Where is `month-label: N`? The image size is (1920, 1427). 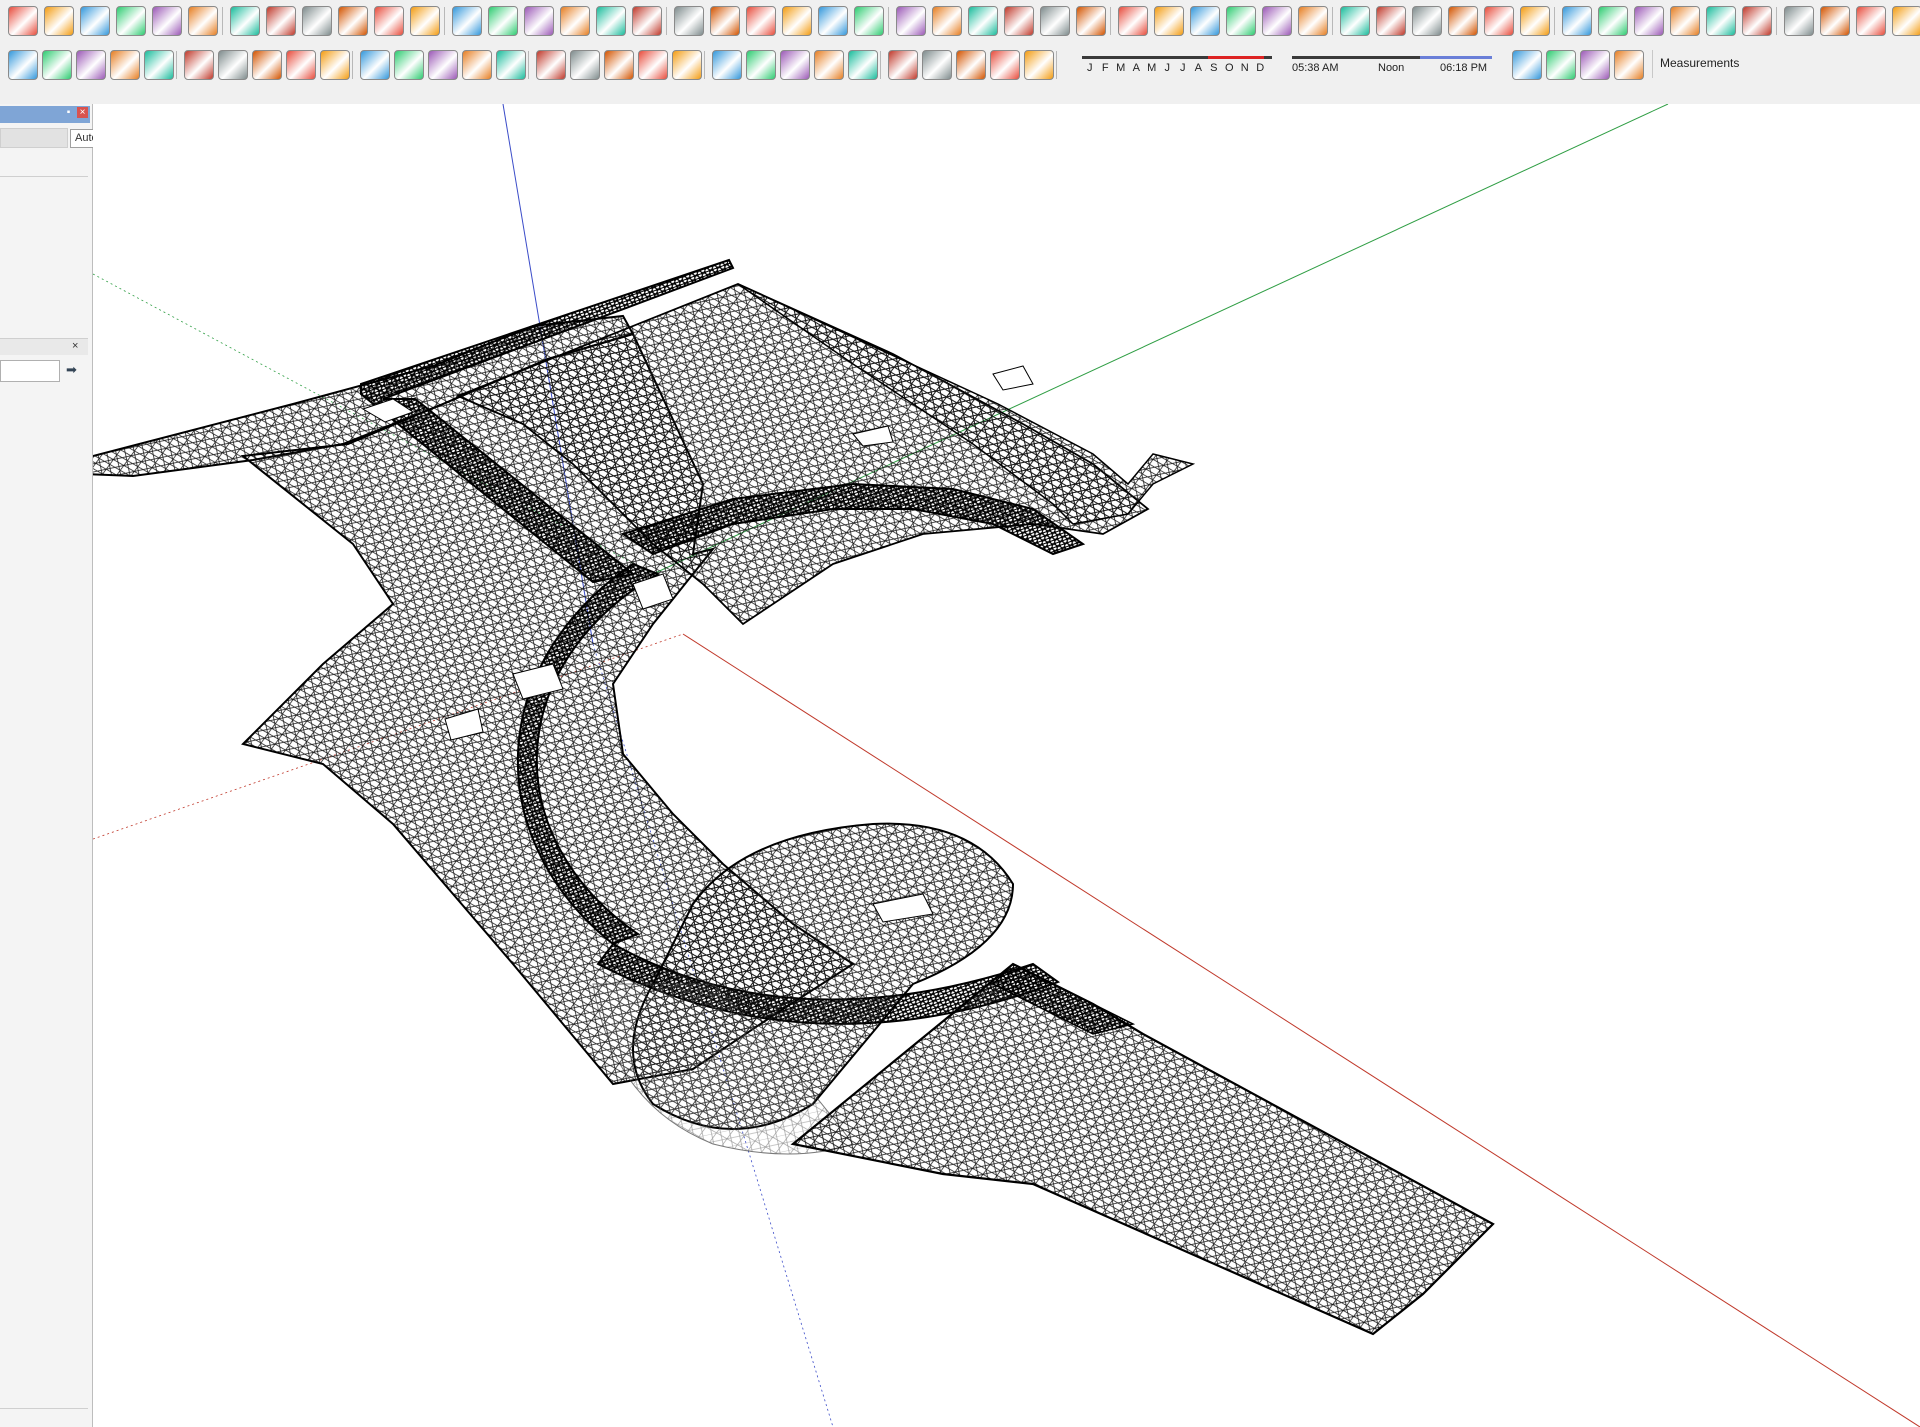 month-label: N is located at coordinates (1244, 68).